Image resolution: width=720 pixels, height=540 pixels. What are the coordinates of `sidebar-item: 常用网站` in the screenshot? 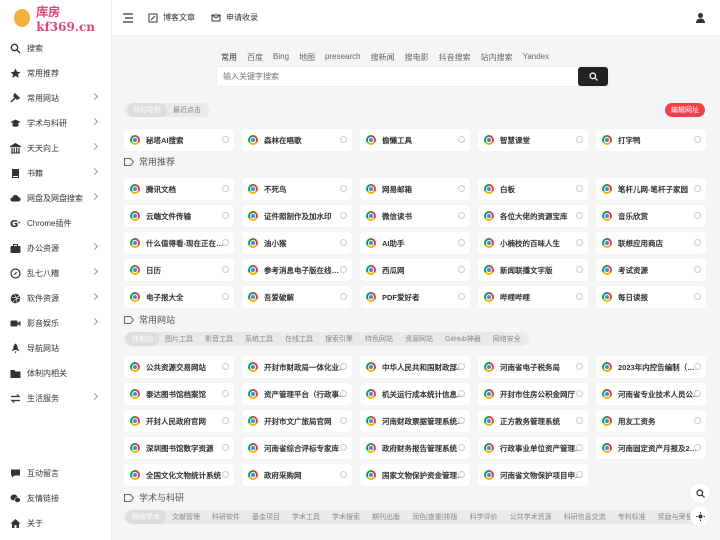 It's located at (55, 98).